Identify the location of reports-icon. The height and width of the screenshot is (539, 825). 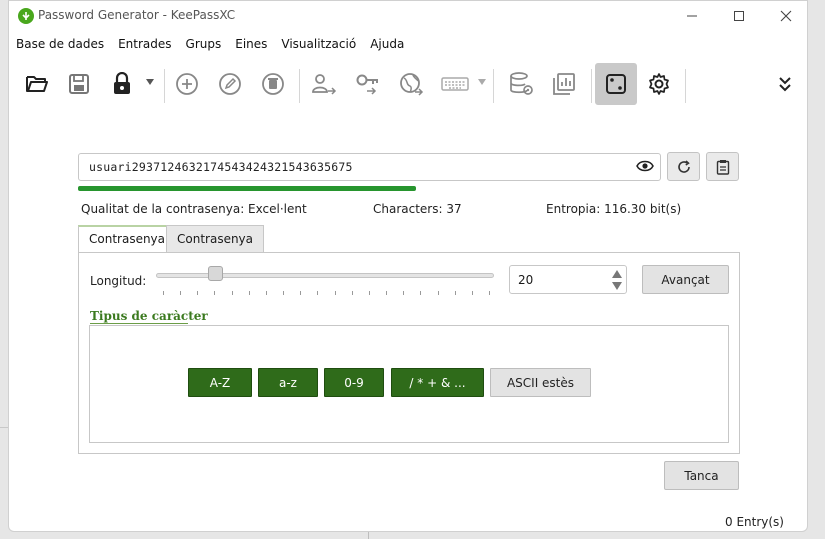
(564, 84).